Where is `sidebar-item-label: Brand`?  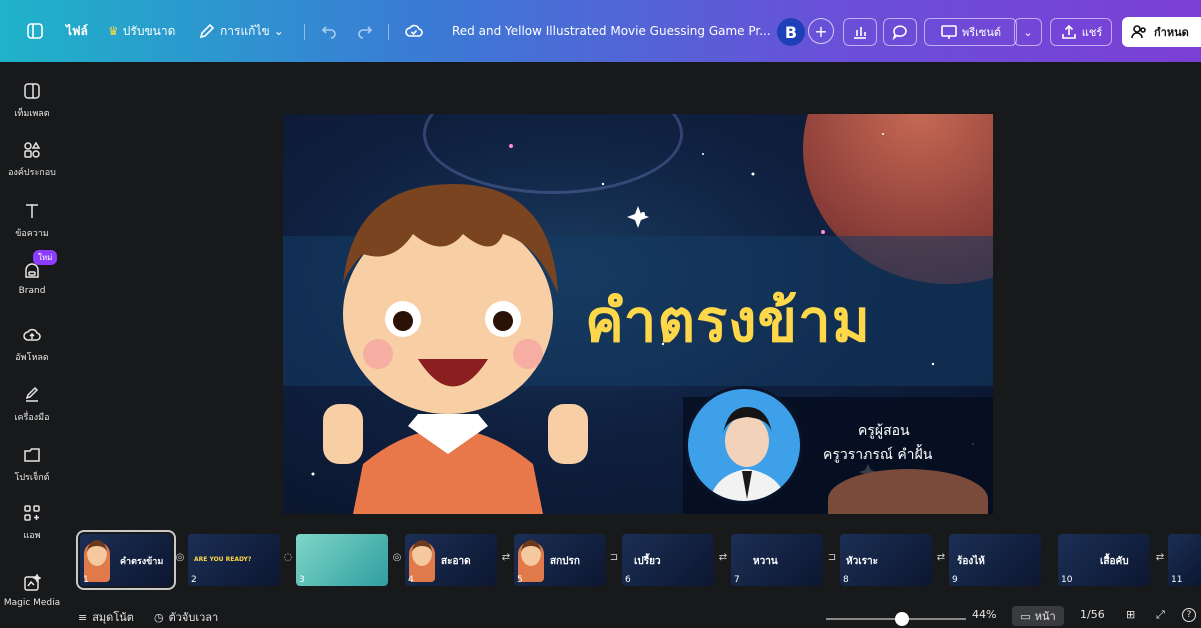 sidebar-item-label: Brand is located at coordinates (32, 291).